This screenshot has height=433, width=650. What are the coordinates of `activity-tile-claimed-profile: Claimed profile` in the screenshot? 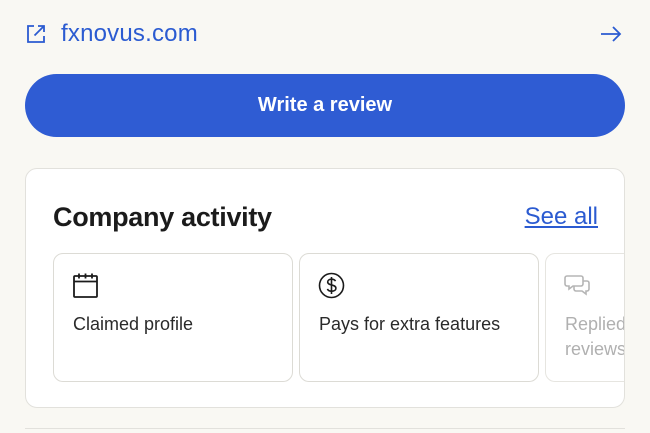 It's located at (173, 317).